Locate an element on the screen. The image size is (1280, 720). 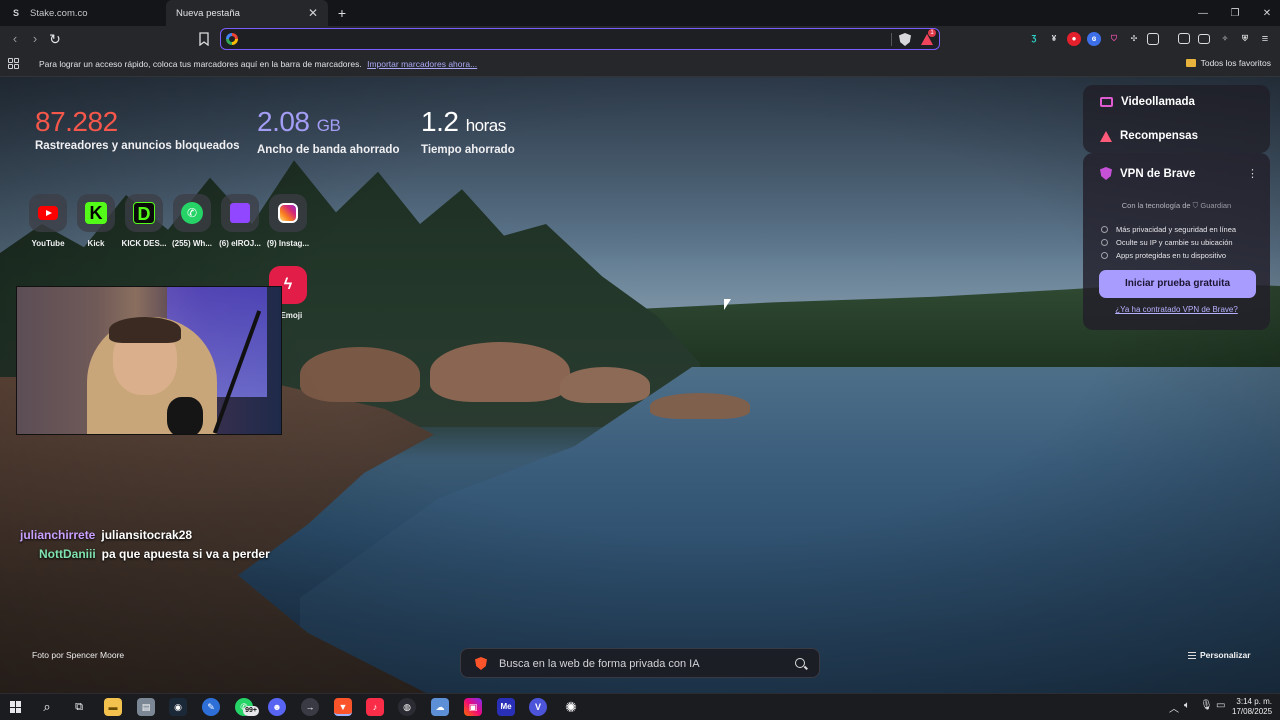
music-icon: ♪ is located at coordinates (375, 707).